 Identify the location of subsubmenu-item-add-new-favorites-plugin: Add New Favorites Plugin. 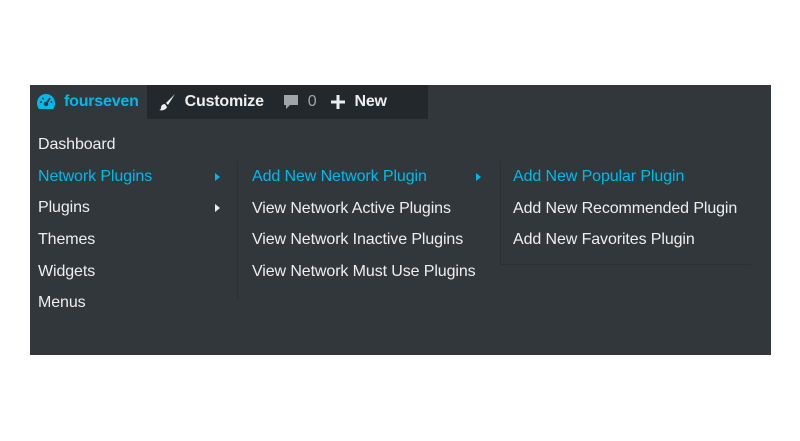
(626, 240).